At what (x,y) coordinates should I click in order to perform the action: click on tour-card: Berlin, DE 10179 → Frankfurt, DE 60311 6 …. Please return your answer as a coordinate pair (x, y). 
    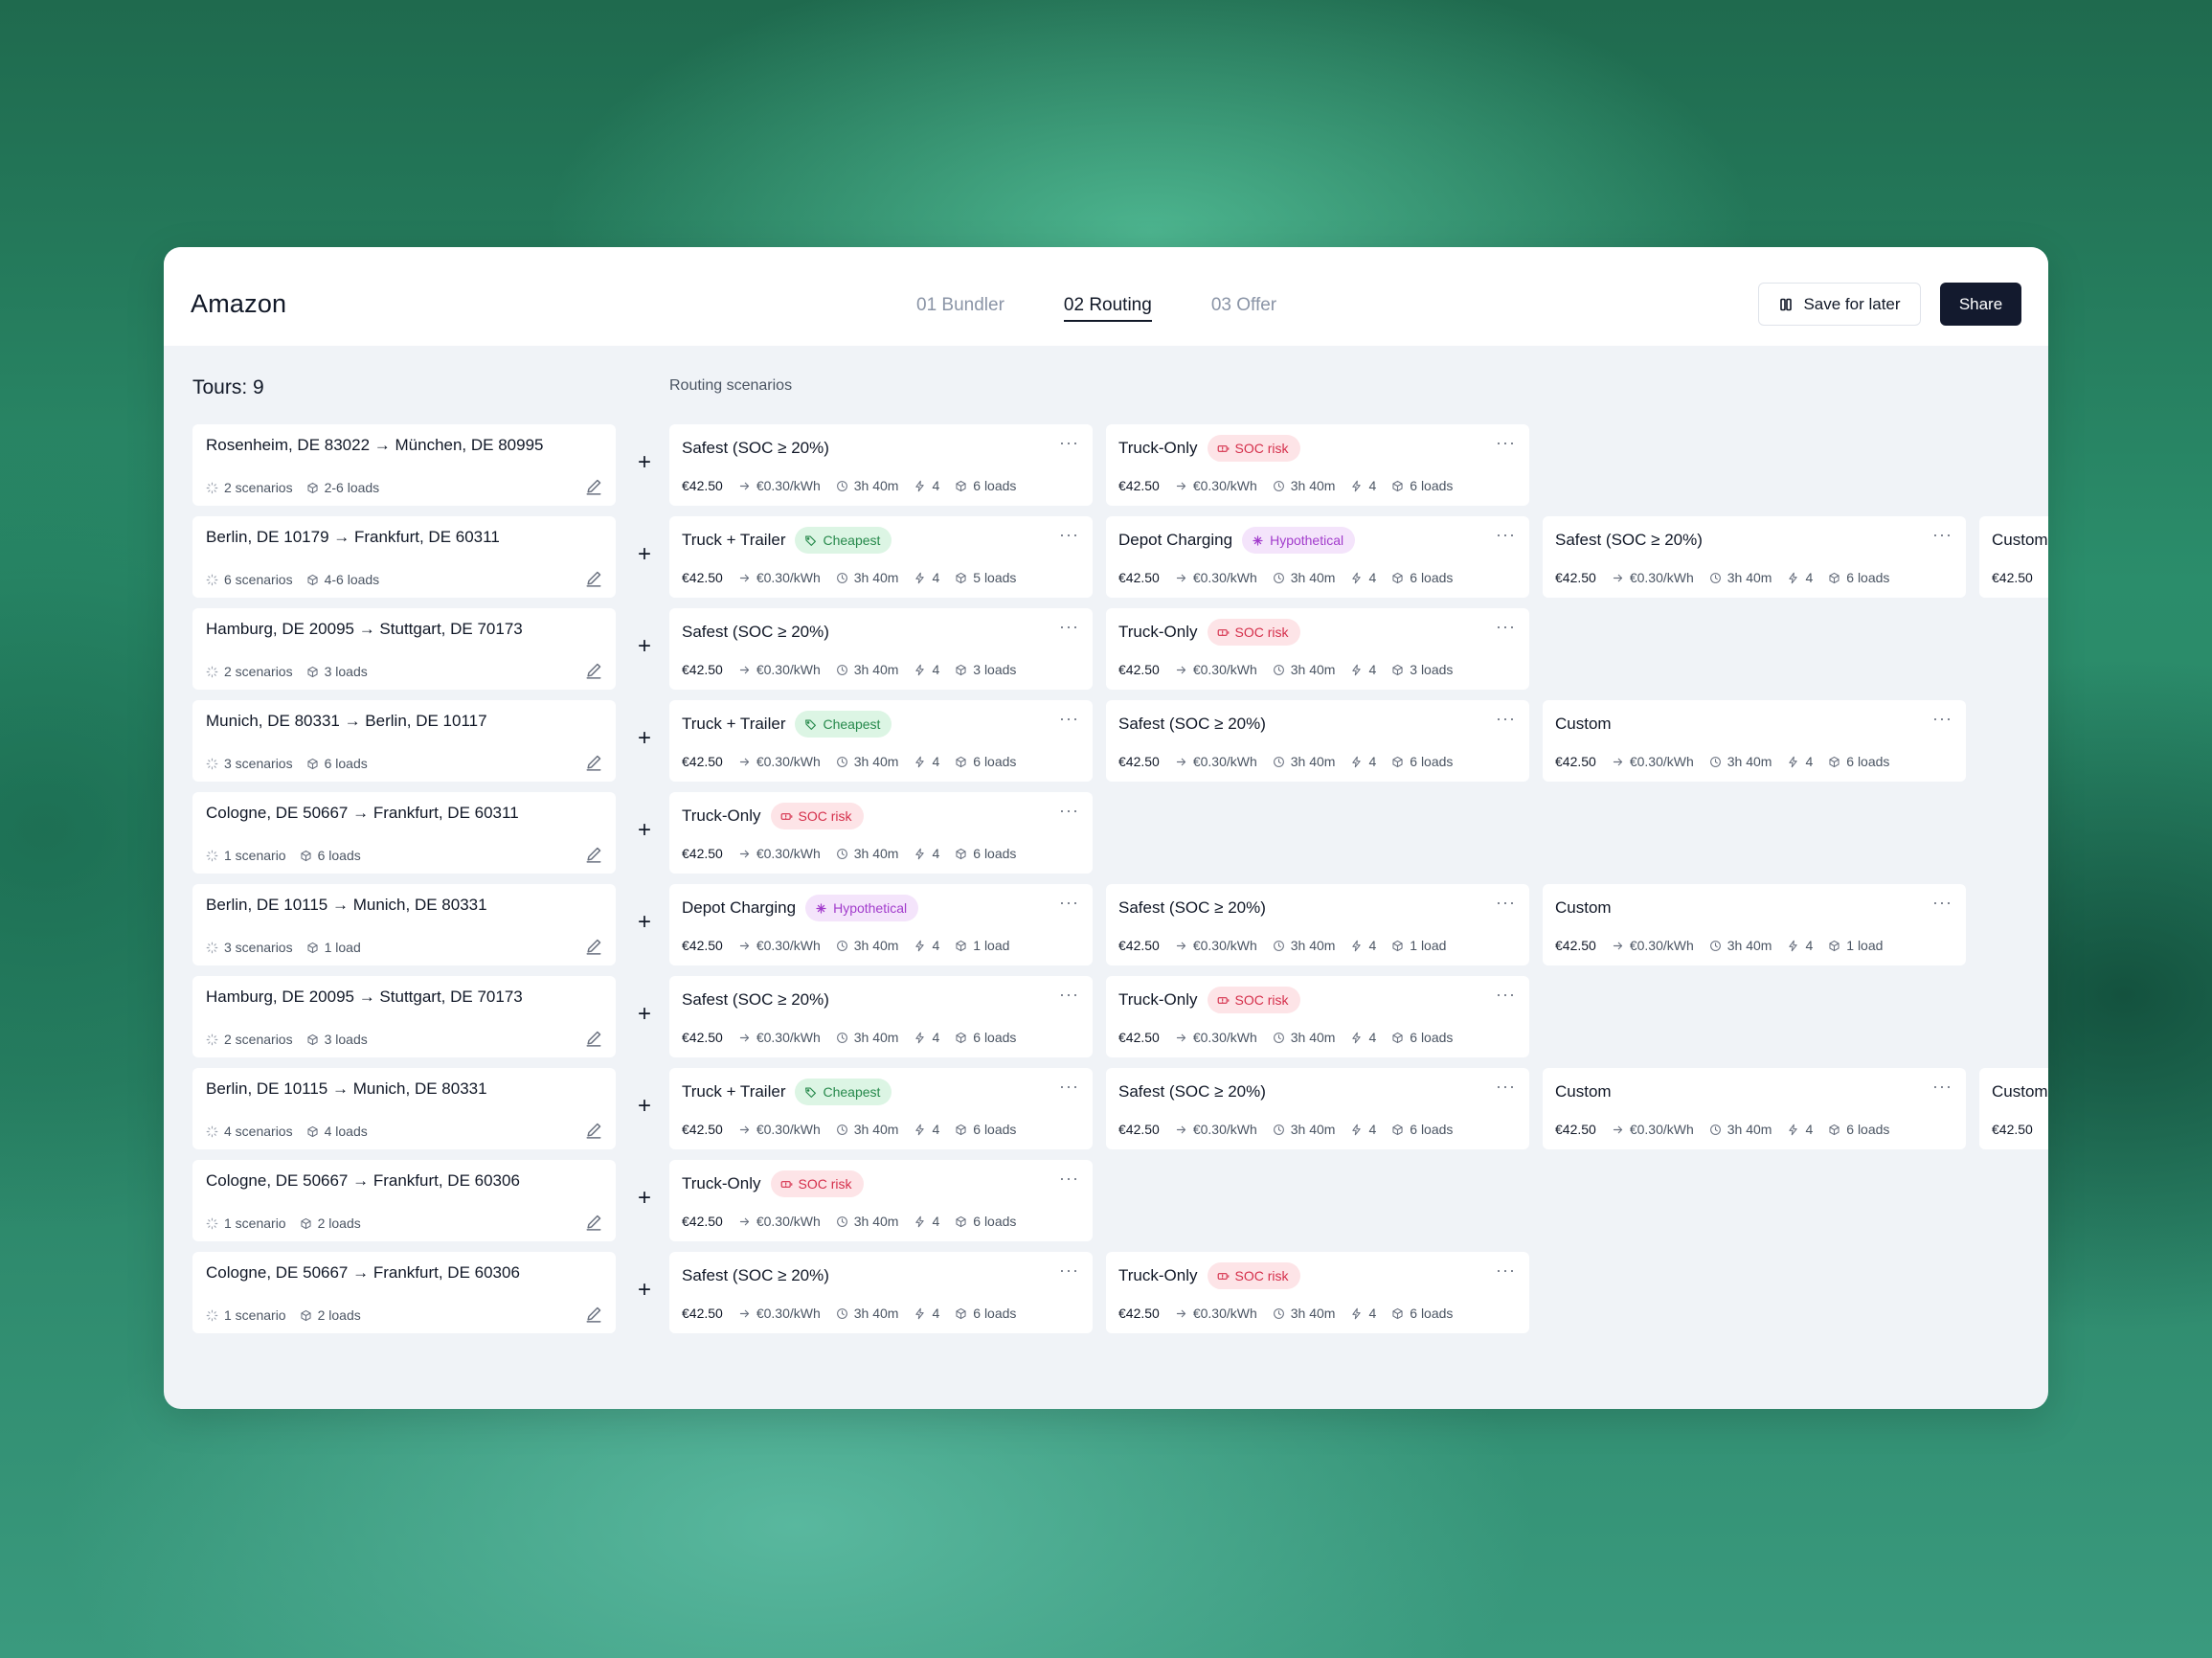
    Looking at the image, I should click on (404, 557).